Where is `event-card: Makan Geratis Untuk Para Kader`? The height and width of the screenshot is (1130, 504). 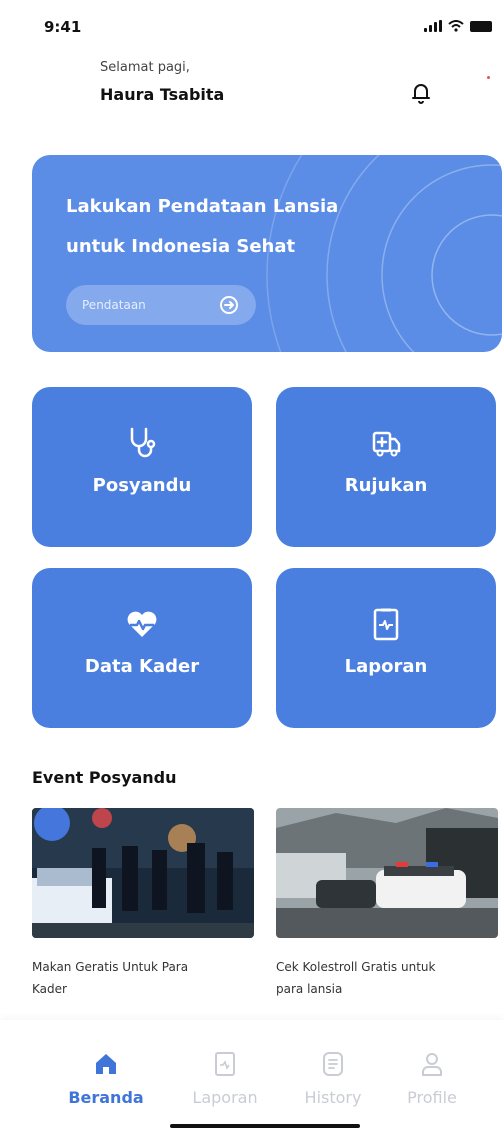 event-card: Makan Geratis Untuk Para Kader is located at coordinates (143, 902).